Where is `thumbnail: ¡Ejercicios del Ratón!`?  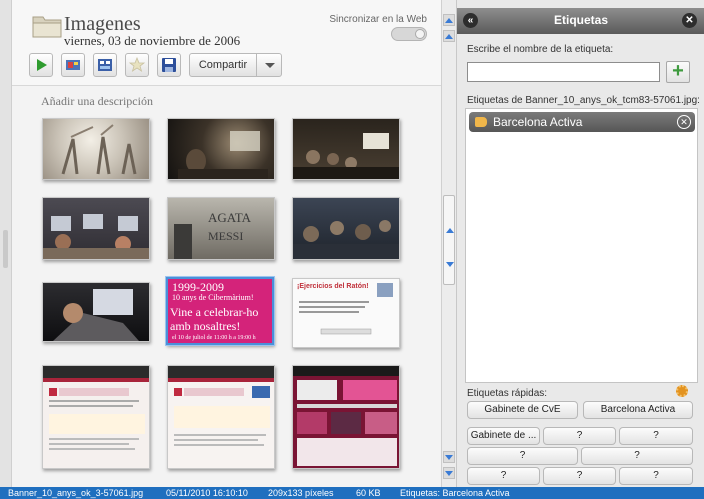 thumbnail: ¡Ejercicios del Ratón! is located at coordinates (346, 313).